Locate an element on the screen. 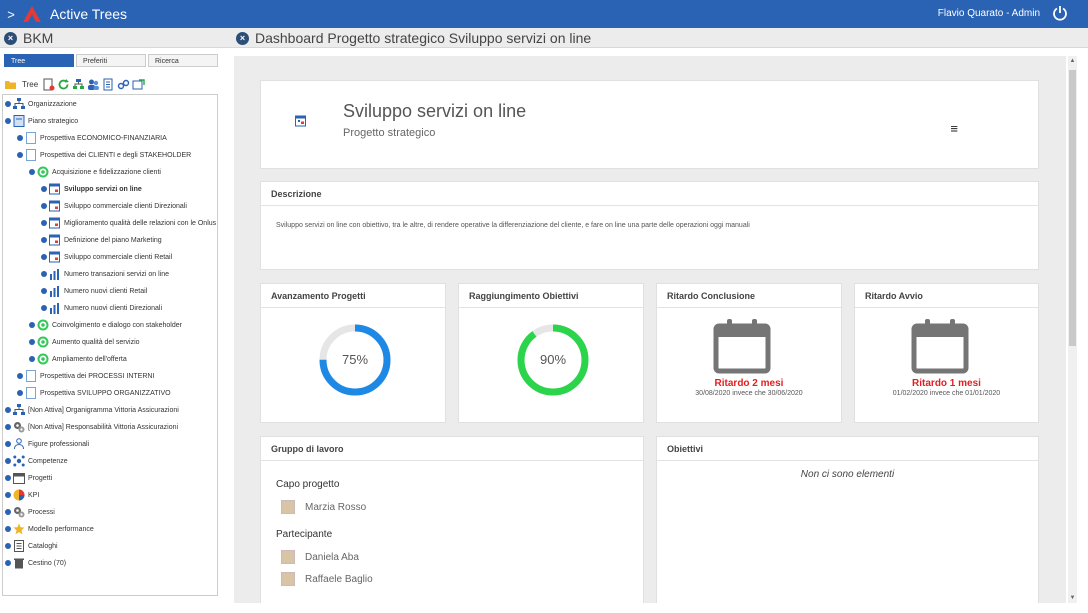 Image resolution: width=1088 pixels, height=613 pixels. tree-node: Sviluppo servizi on line is located at coordinates (91, 189).